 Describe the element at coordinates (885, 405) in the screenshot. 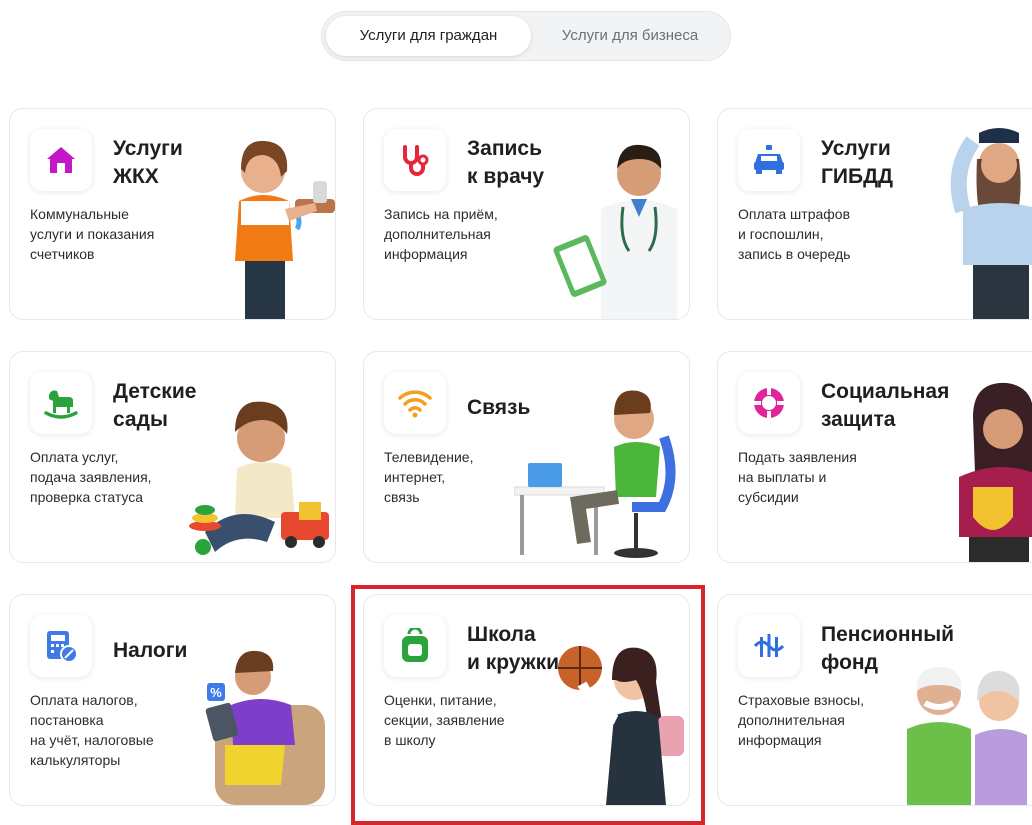

I see `card-title: Социальная защита` at that location.